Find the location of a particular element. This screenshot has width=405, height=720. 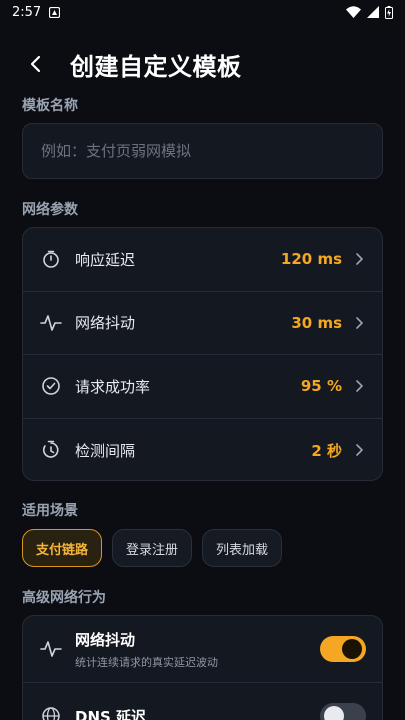

param-label: 网络抖动 is located at coordinates (105, 323).